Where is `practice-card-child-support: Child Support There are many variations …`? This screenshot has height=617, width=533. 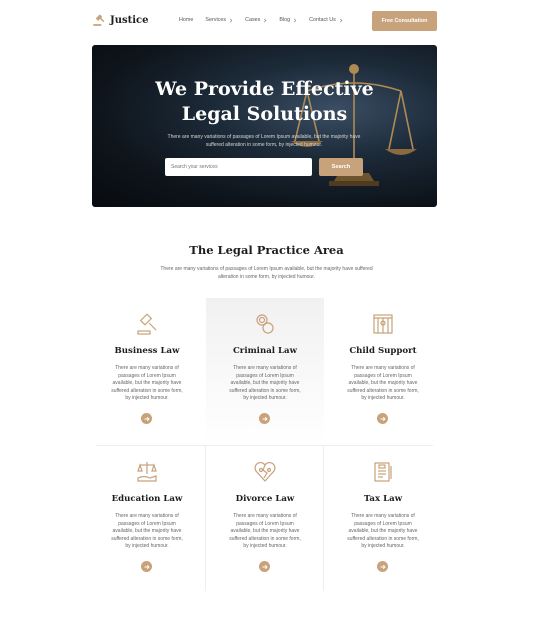
practice-card-child-support: Child Support There are many variations … is located at coordinates (383, 371).